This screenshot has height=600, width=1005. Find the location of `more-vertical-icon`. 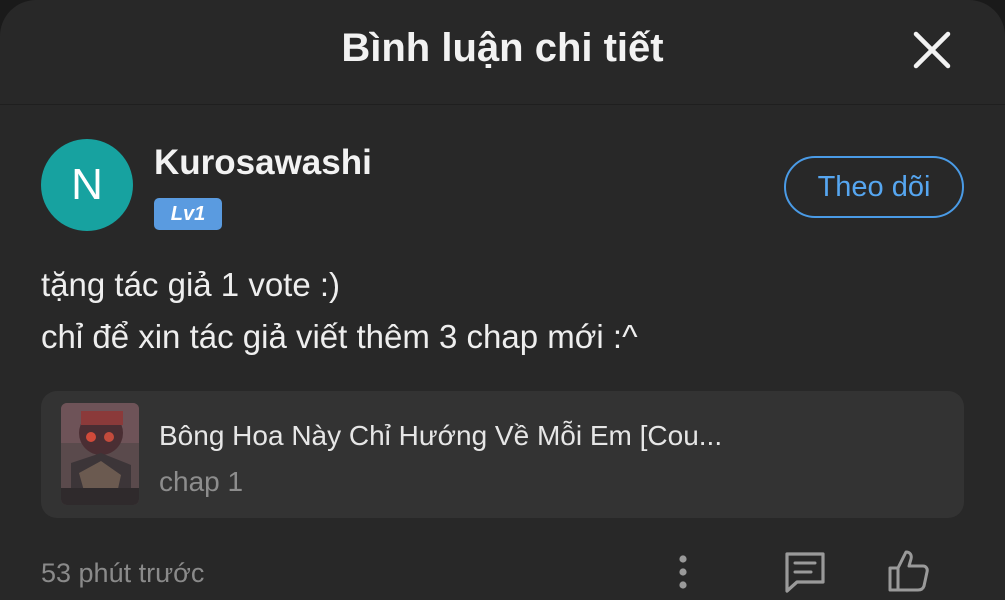

more-vertical-icon is located at coordinates (683, 572).